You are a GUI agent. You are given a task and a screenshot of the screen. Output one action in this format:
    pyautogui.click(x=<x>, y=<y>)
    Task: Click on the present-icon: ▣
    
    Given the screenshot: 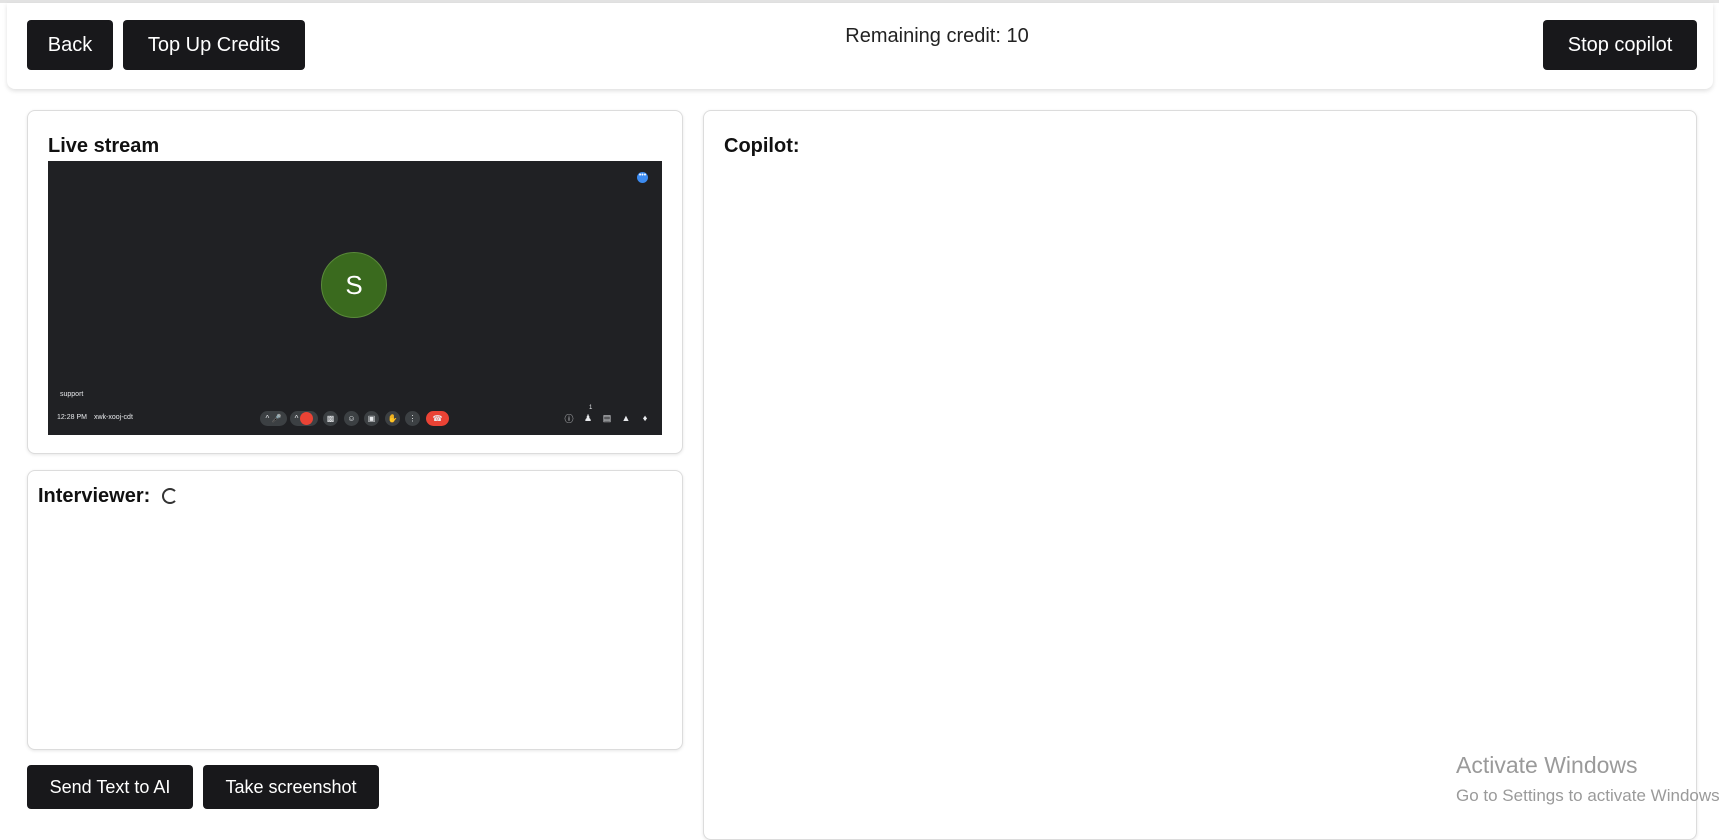 What is the action you would take?
    pyautogui.click(x=371, y=418)
    